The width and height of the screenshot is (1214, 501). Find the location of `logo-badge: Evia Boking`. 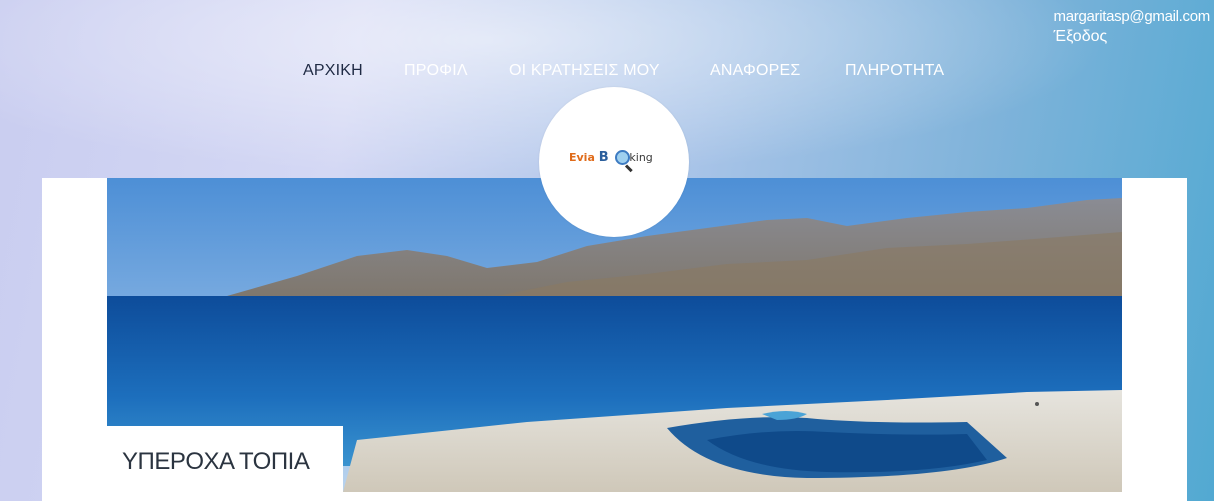

logo-badge: Evia Boking is located at coordinates (614, 162).